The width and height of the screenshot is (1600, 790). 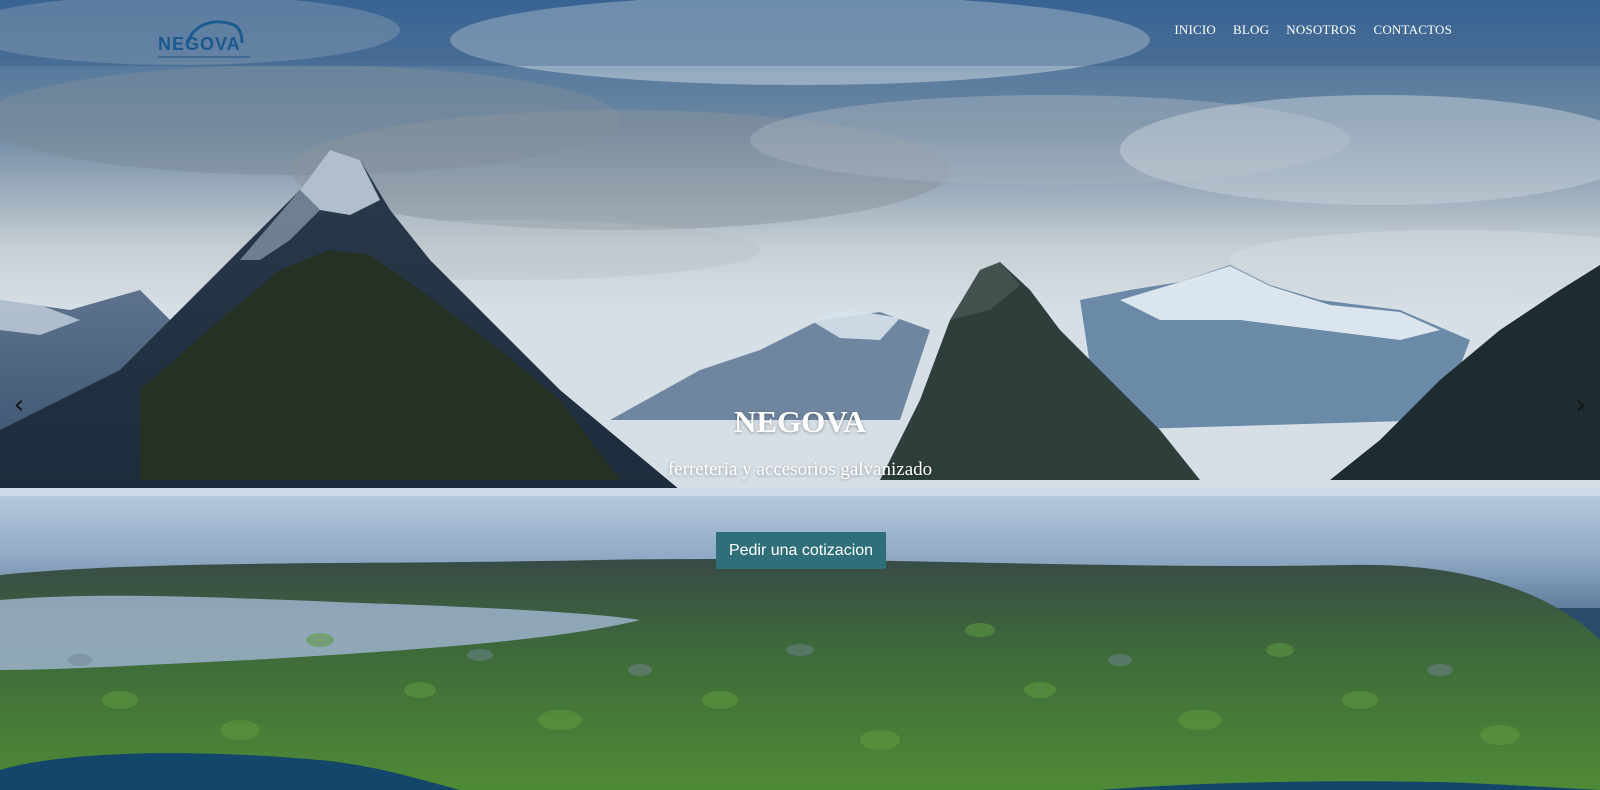 I want to click on nav-item-blog: BLOG, so click(x=1251, y=30).